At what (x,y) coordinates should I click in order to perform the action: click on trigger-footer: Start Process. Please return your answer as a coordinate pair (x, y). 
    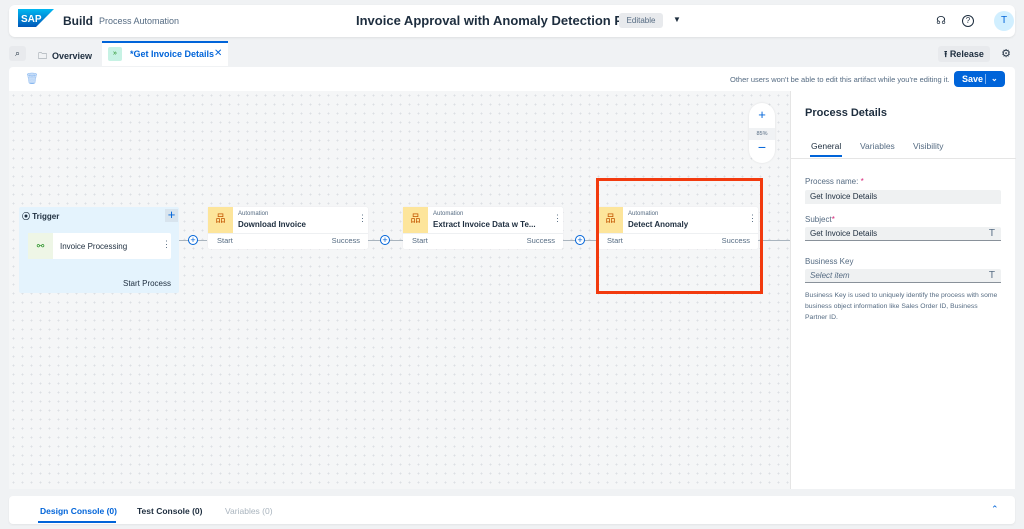
    Looking at the image, I should click on (146, 283).